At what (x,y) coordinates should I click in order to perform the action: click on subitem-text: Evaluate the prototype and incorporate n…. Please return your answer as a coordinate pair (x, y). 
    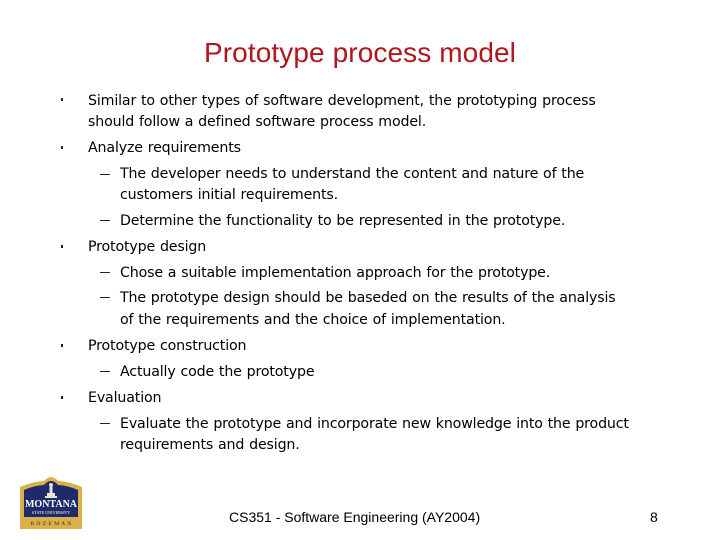
    Looking at the image, I should click on (374, 424).